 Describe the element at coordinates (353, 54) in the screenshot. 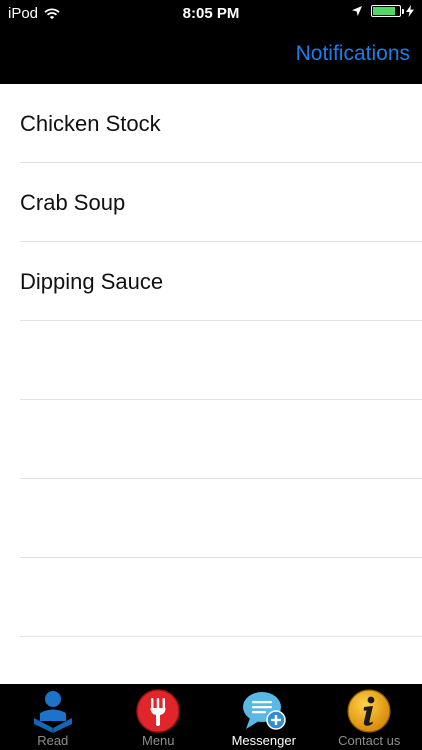

I see `notifications-title: Notifications` at that location.